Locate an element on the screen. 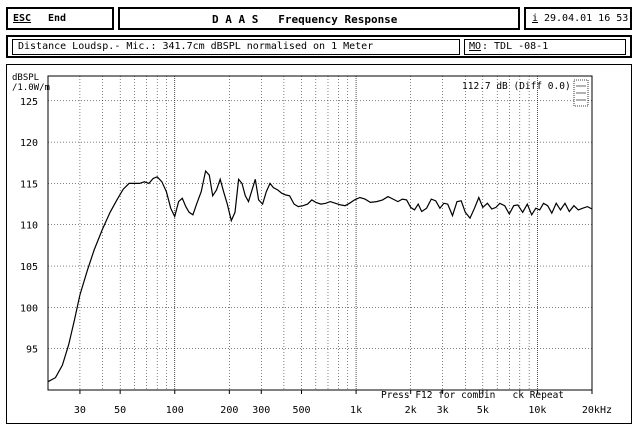 The height and width of the screenshot is (431, 640). x-tick-label: 1k is located at coordinates (356, 410).